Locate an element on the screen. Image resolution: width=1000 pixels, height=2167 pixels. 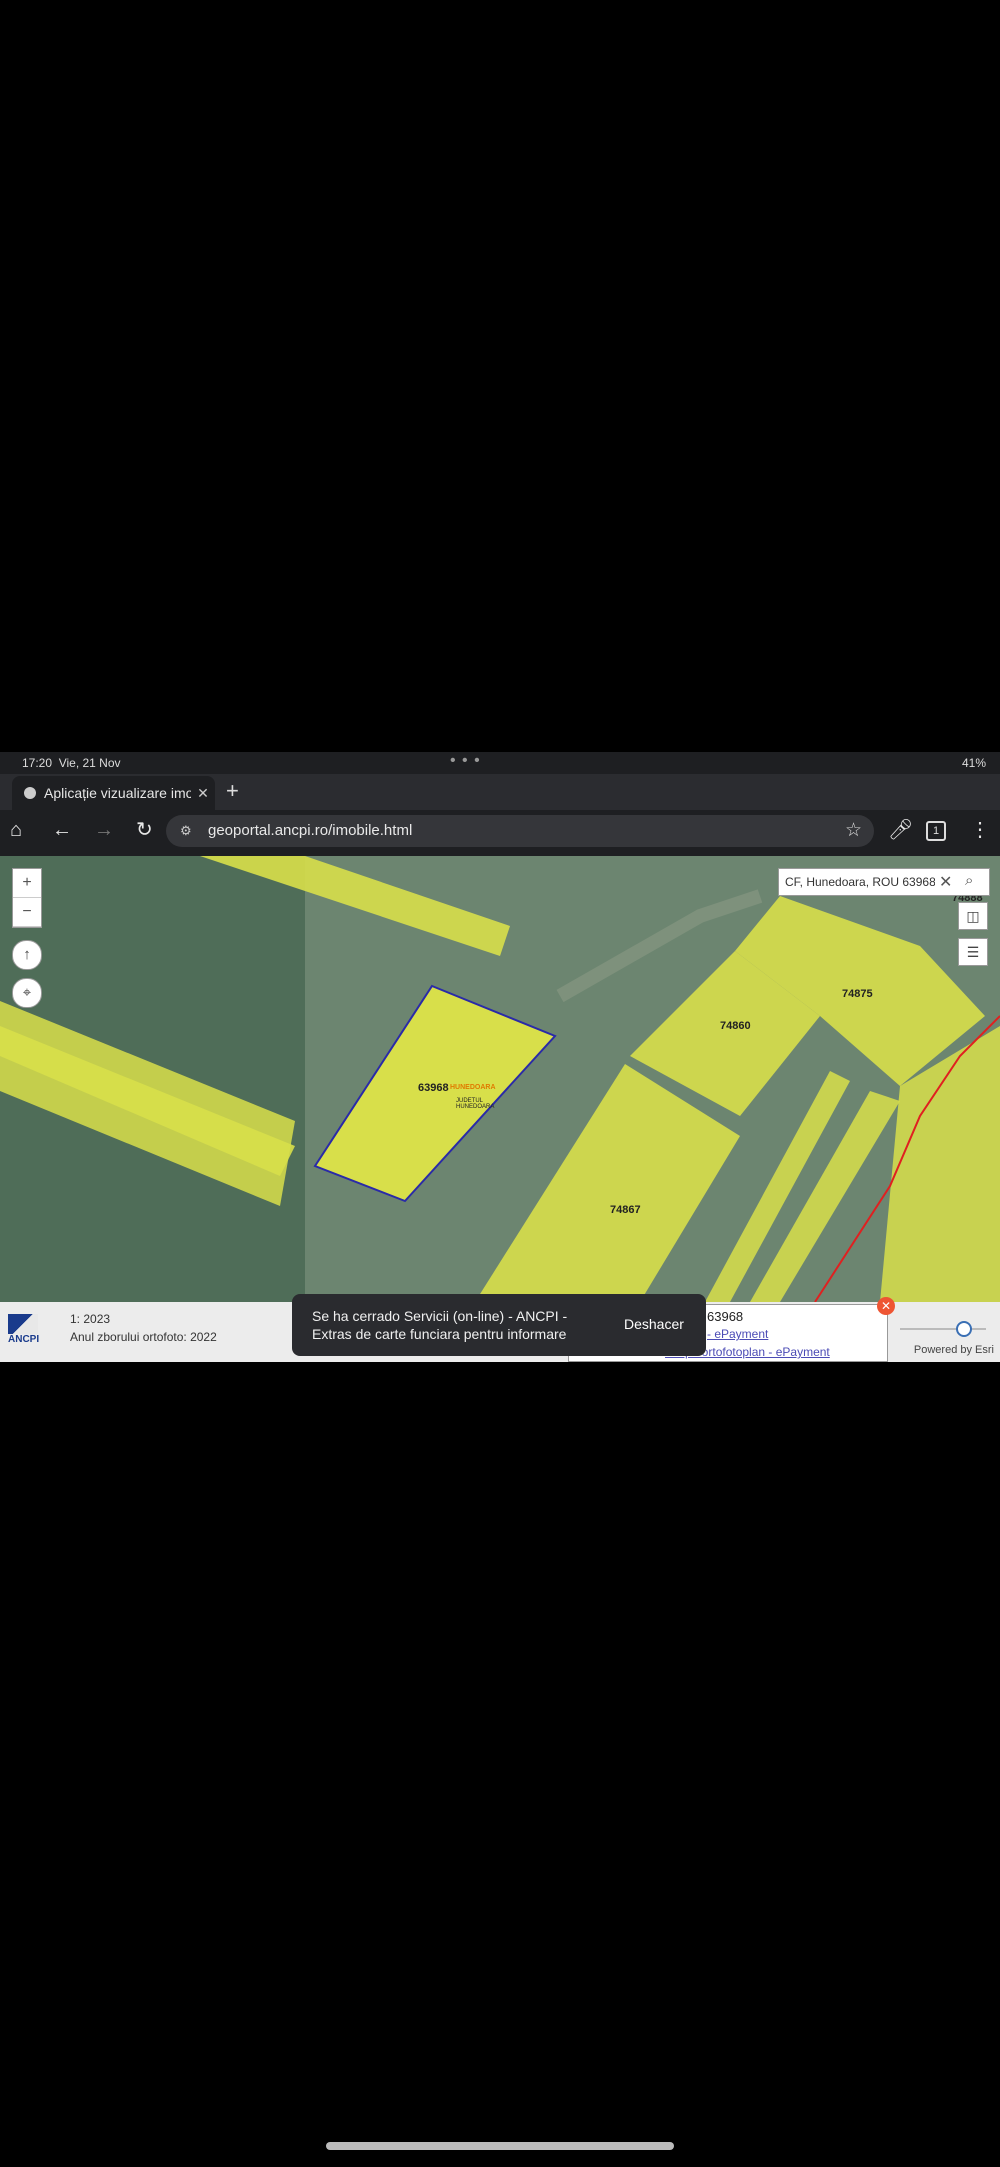
zoom-in-button: + is located at coordinates (27, 883).